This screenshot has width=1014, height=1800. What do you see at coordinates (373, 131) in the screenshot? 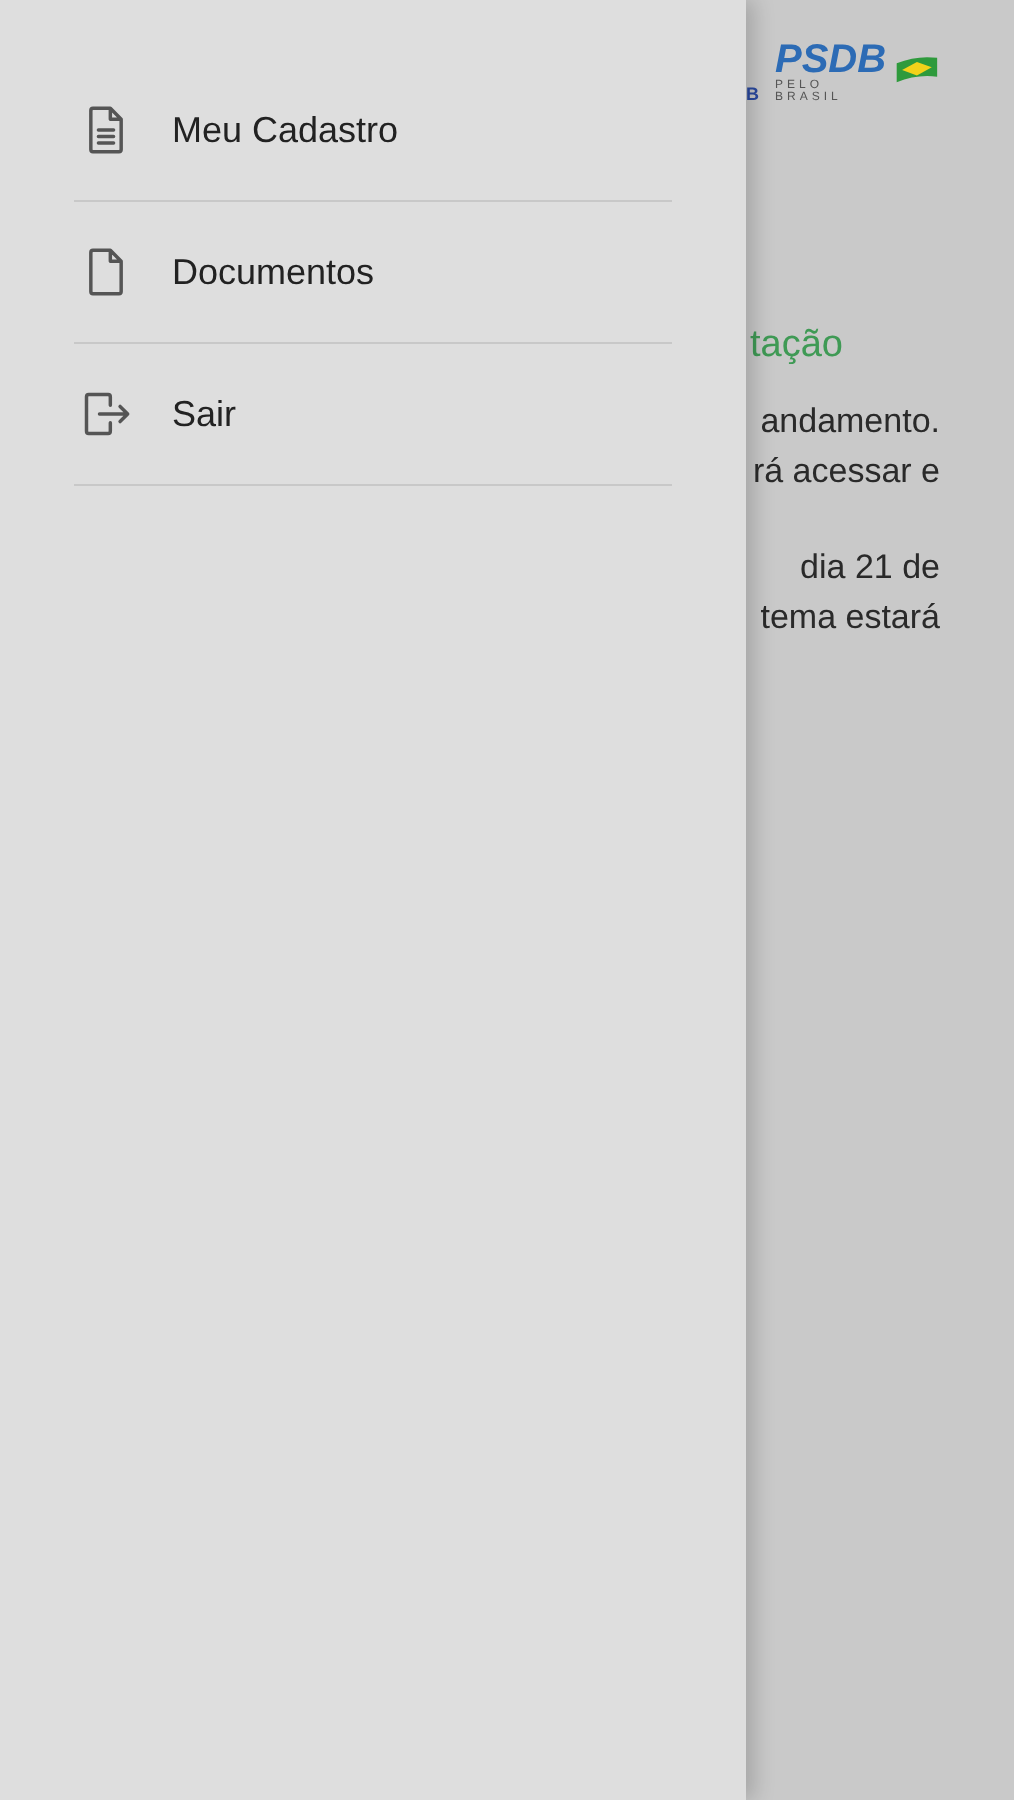
I see `menu-item: Meu Cadastro` at bounding box center [373, 131].